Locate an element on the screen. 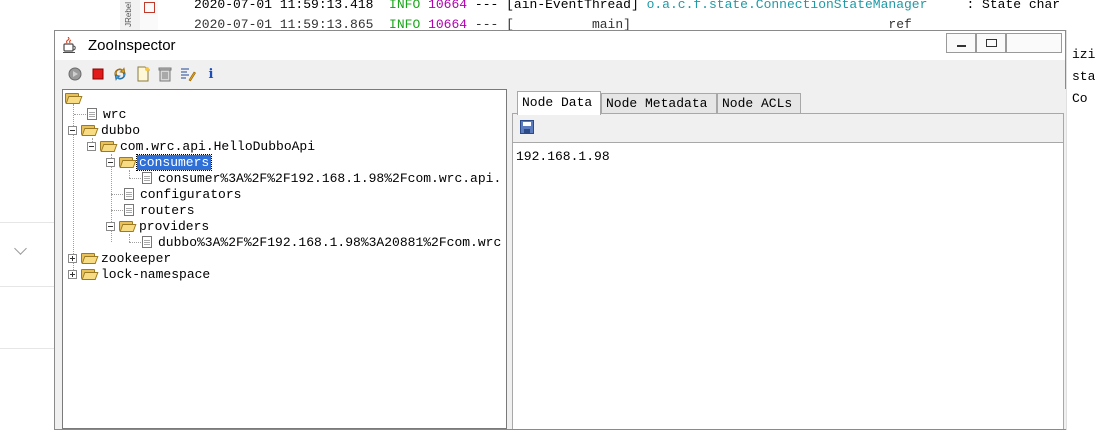 The image size is (1096, 430). minimize-icon is located at coordinates (961, 46).